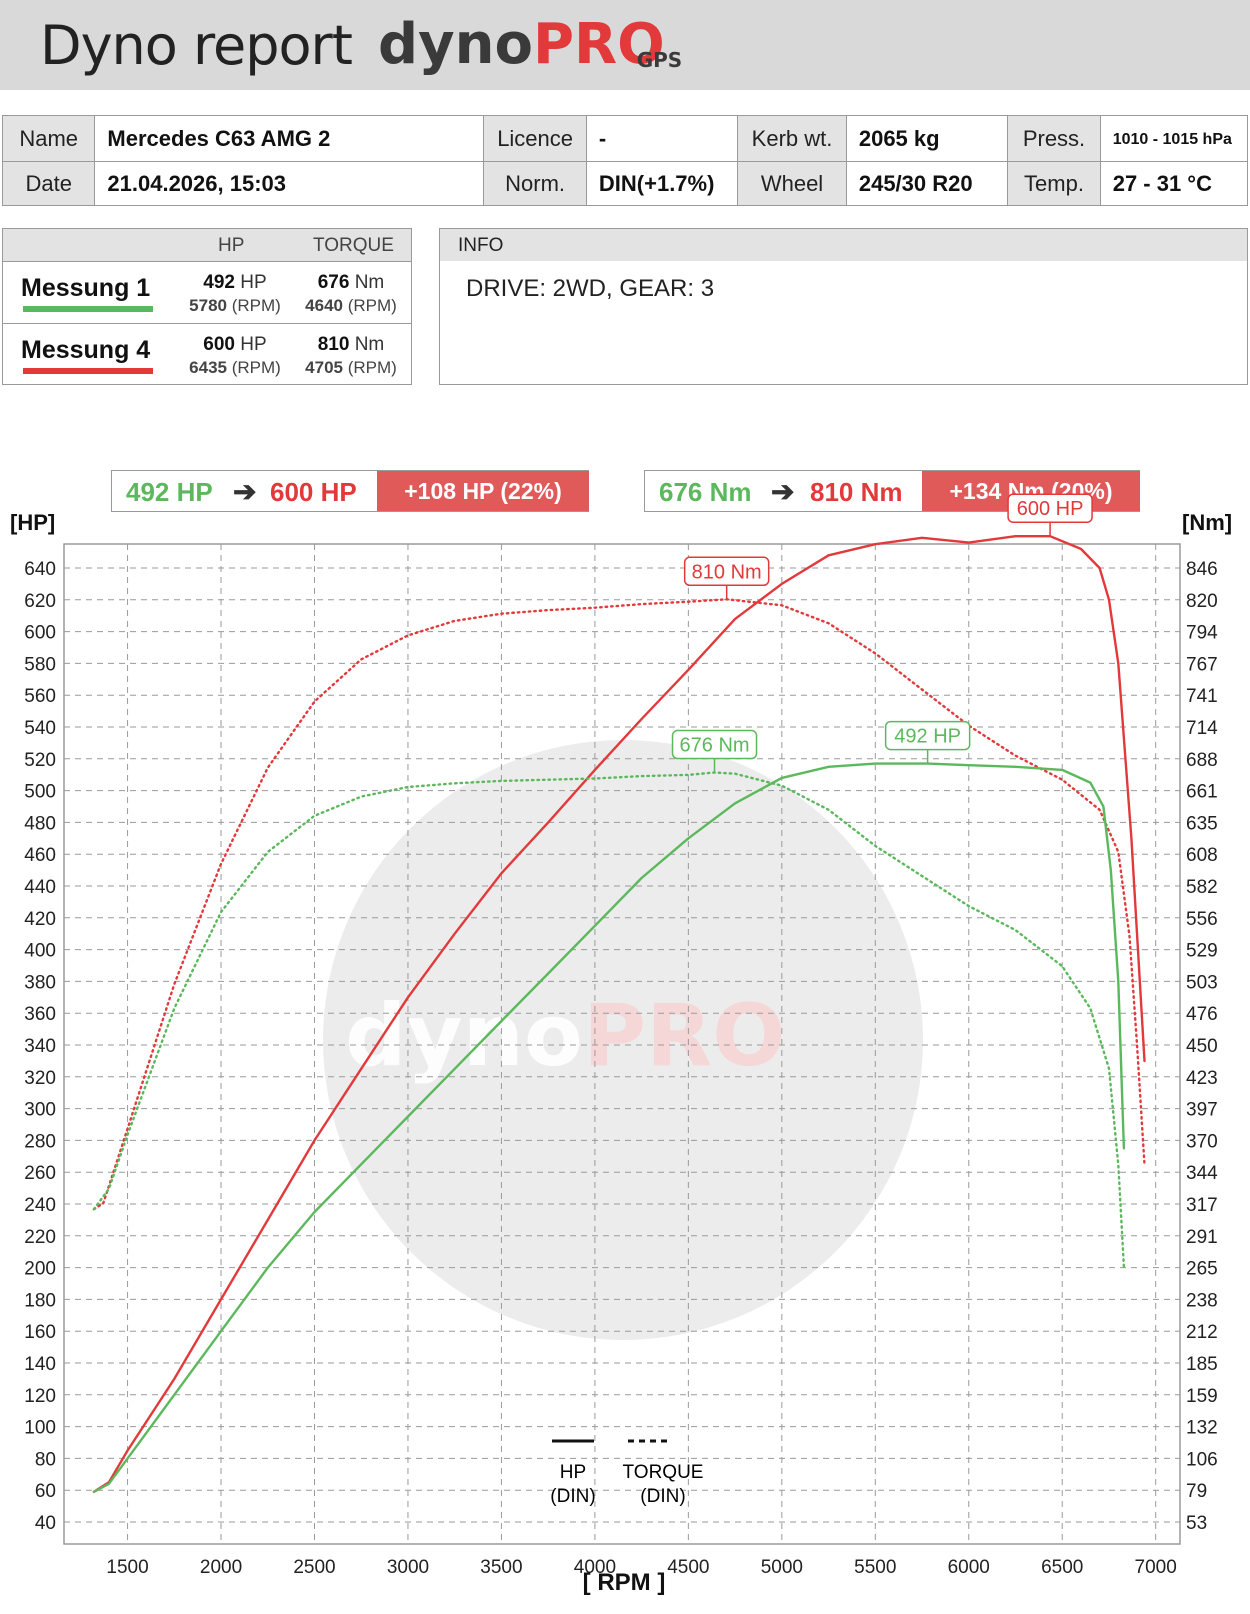  What do you see at coordinates (624, 1582) in the screenshot?
I see `x-axis-label: [ RPM ]` at bounding box center [624, 1582].